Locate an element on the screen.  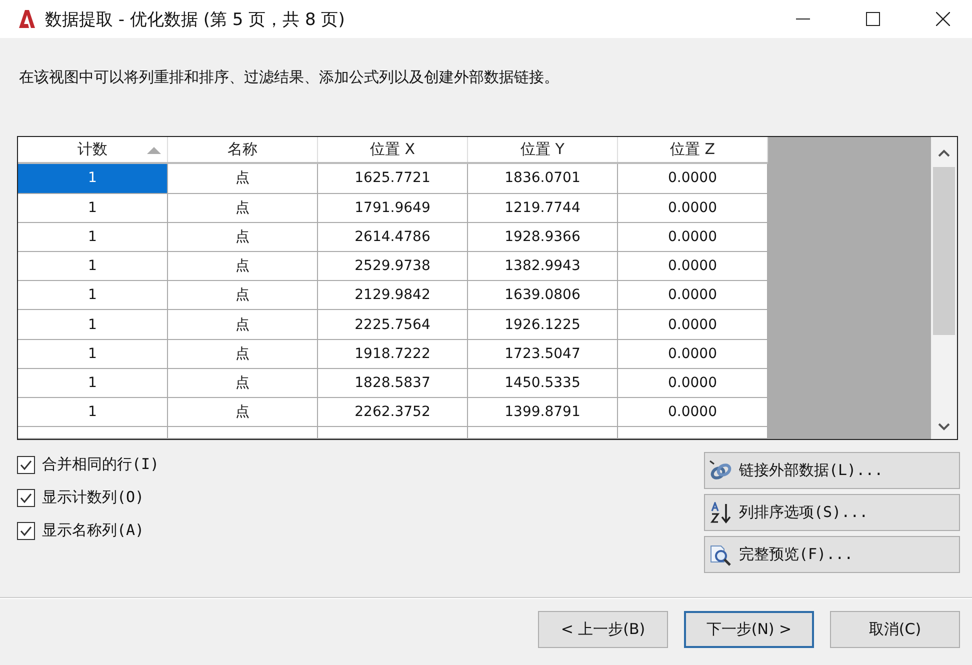
wizard-button: 下一步(N) > is located at coordinates (749, 629).